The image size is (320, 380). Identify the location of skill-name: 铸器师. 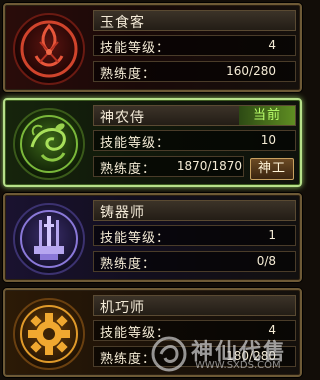
(122, 213).